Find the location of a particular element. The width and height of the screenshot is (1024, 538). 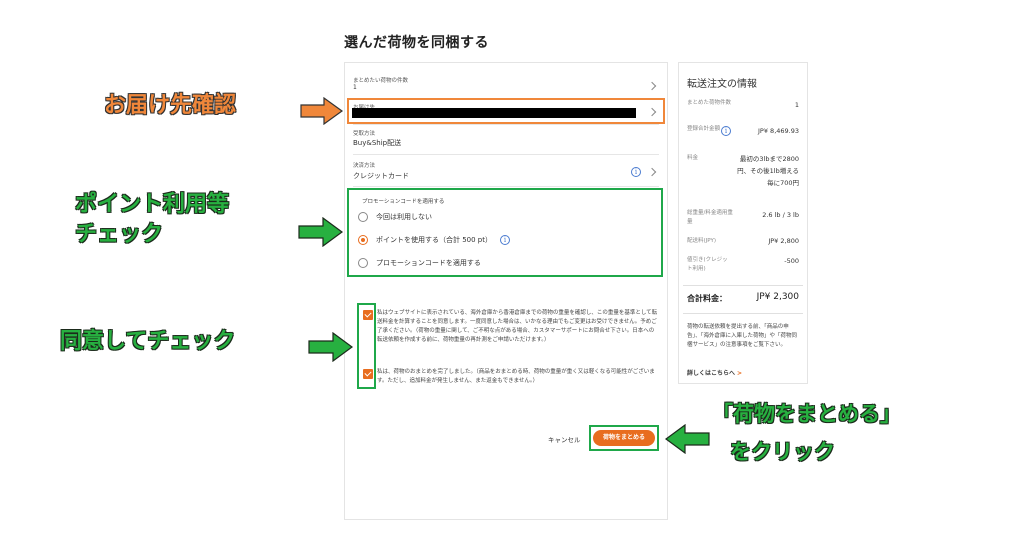

total-label: 合計料金： is located at coordinates (707, 298).